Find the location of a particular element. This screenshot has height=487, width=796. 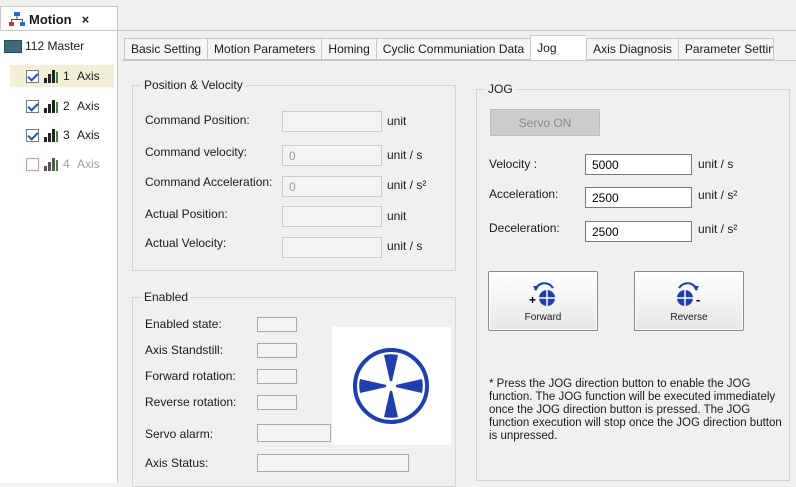

command-acceleration-value: 0 is located at coordinates (332, 186).